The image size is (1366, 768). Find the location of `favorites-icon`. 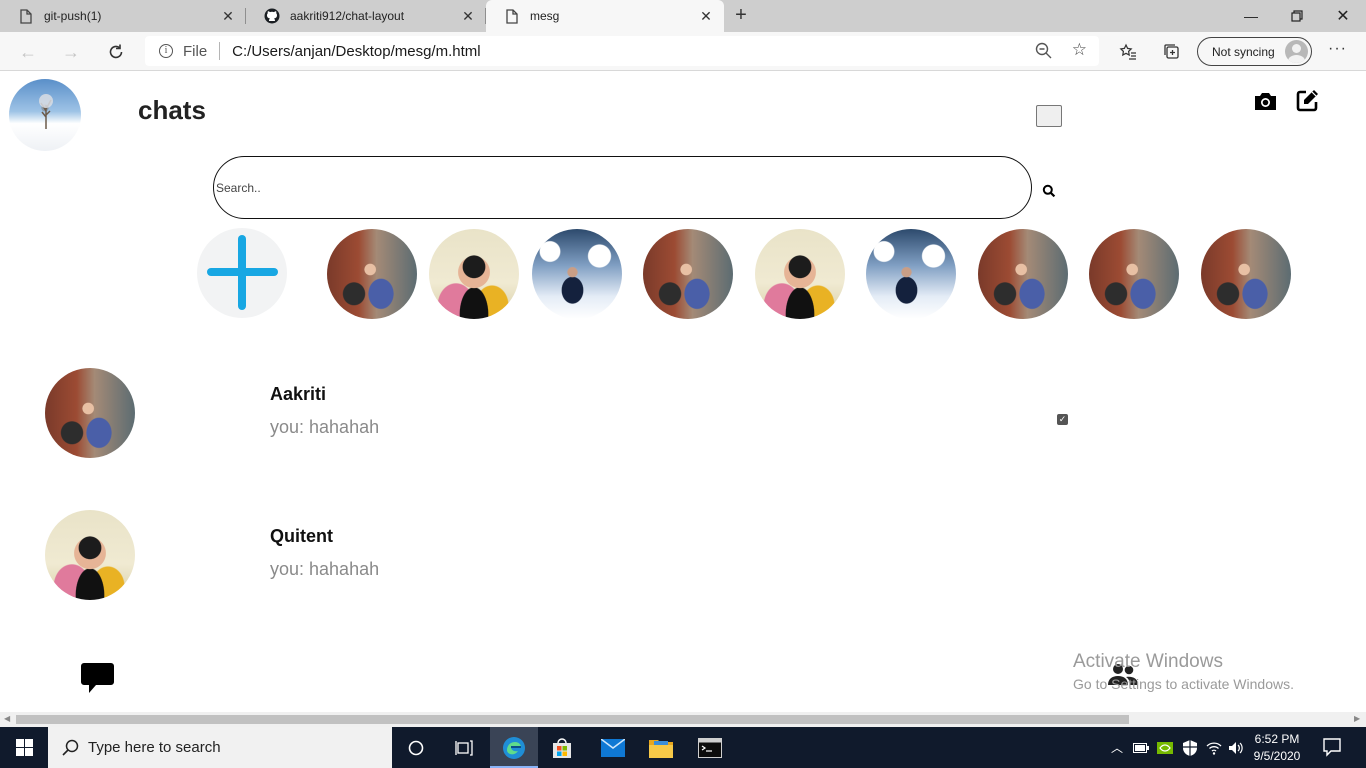

favorites-icon is located at coordinates (1128, 52).